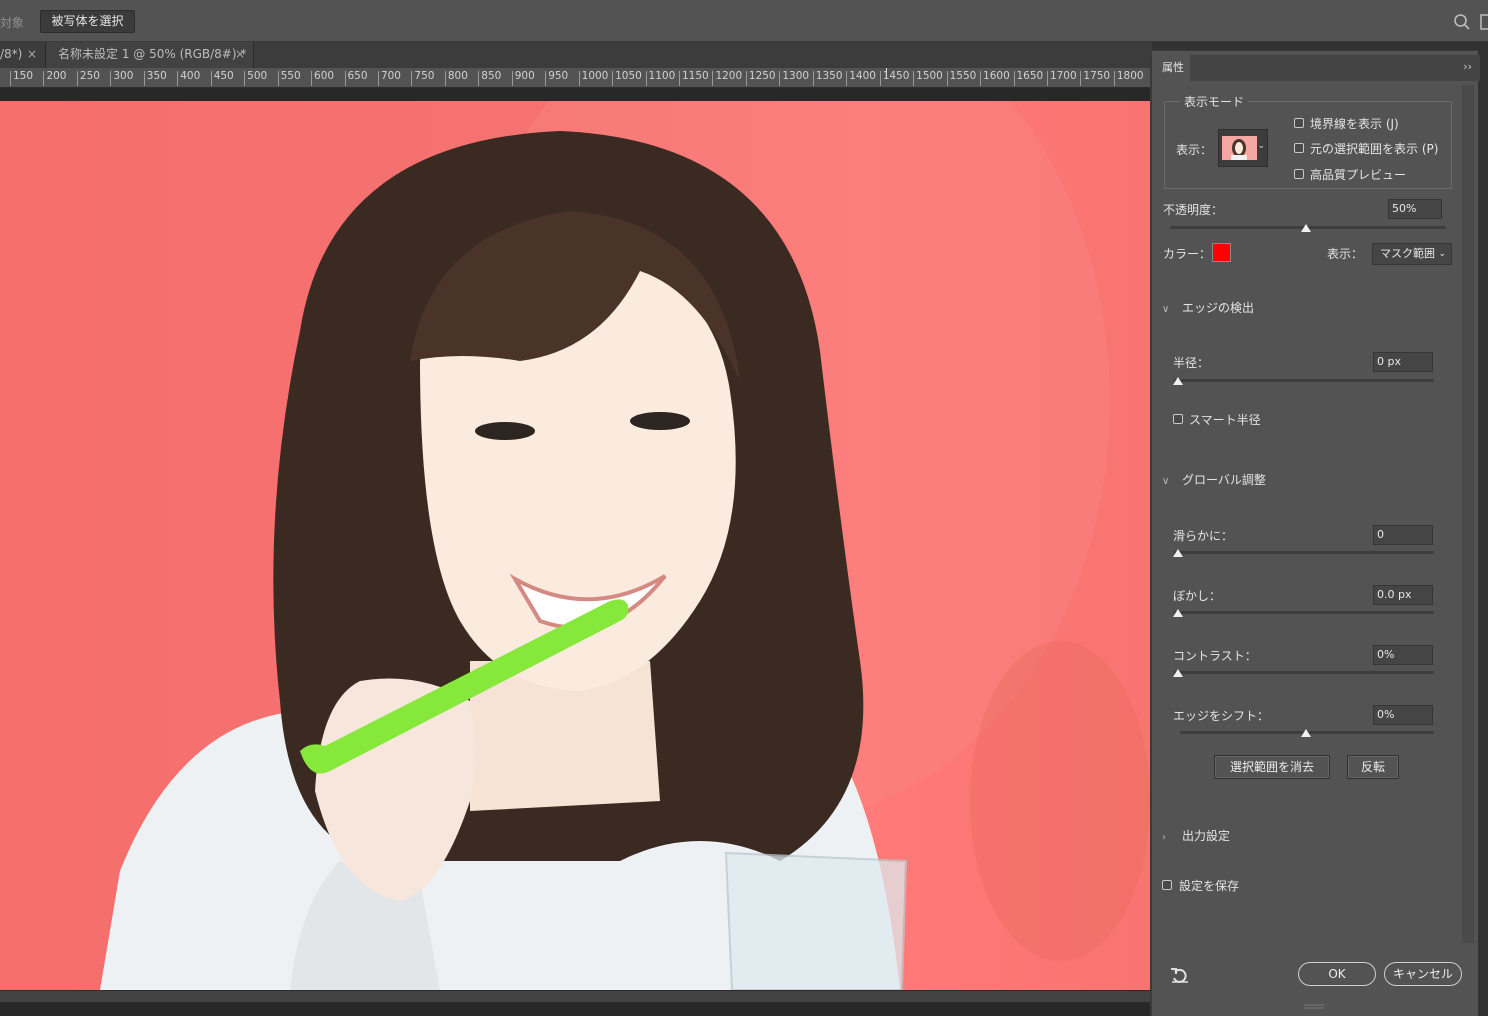 This screenshot has width=1488, height=1016. What do you see at coordinates (1304, 552) in the screenshot?
I see `smooth-slider` at bounding box center [1304, 552].